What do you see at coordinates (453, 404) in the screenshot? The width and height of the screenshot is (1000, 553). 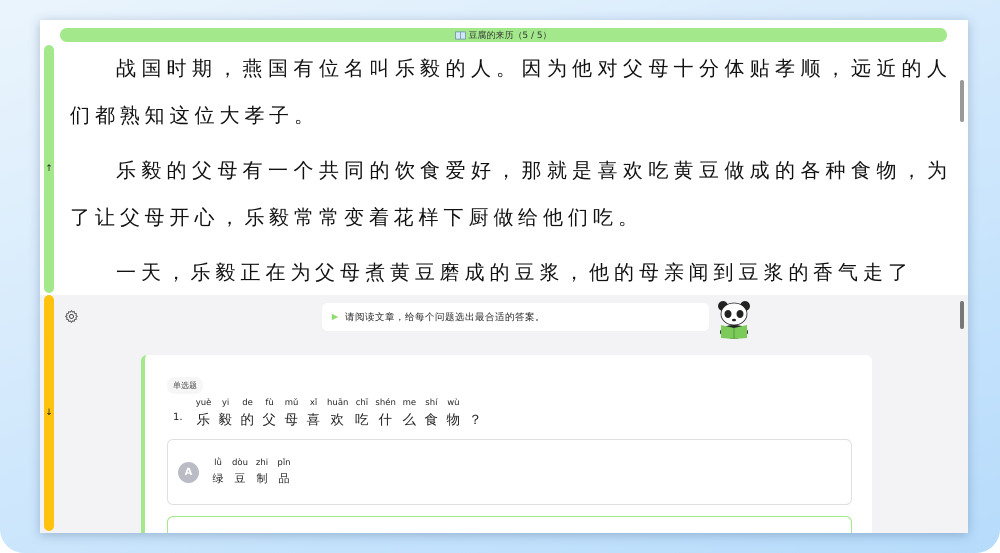 I see `pinyin: wù` at bounding box center [453, 404].